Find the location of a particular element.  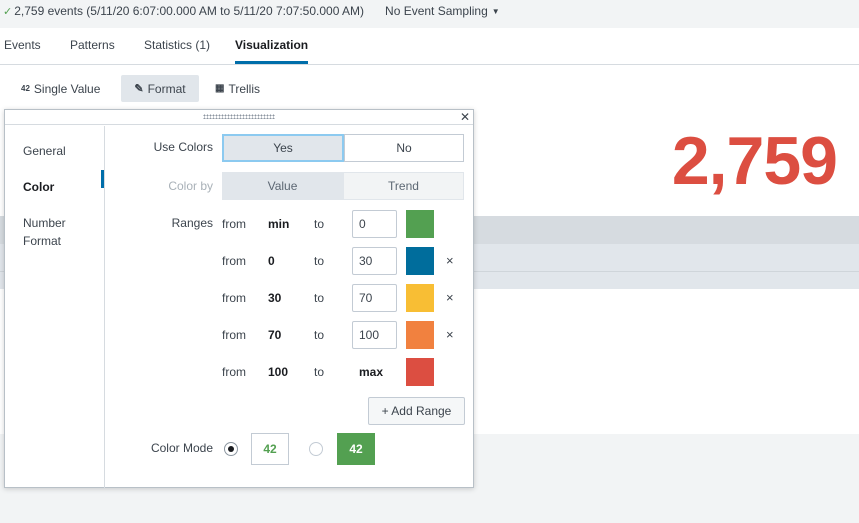

range-from-value: 70 is located at coordinates (275, 335).